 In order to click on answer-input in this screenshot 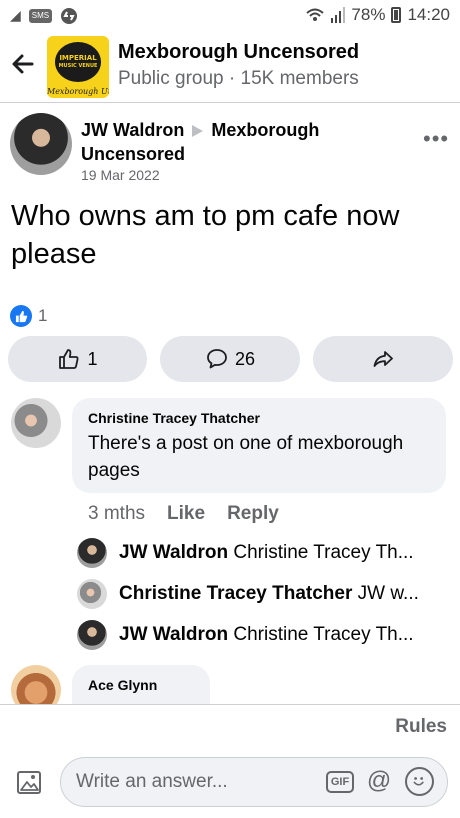, I will do `click(196, 782)`.